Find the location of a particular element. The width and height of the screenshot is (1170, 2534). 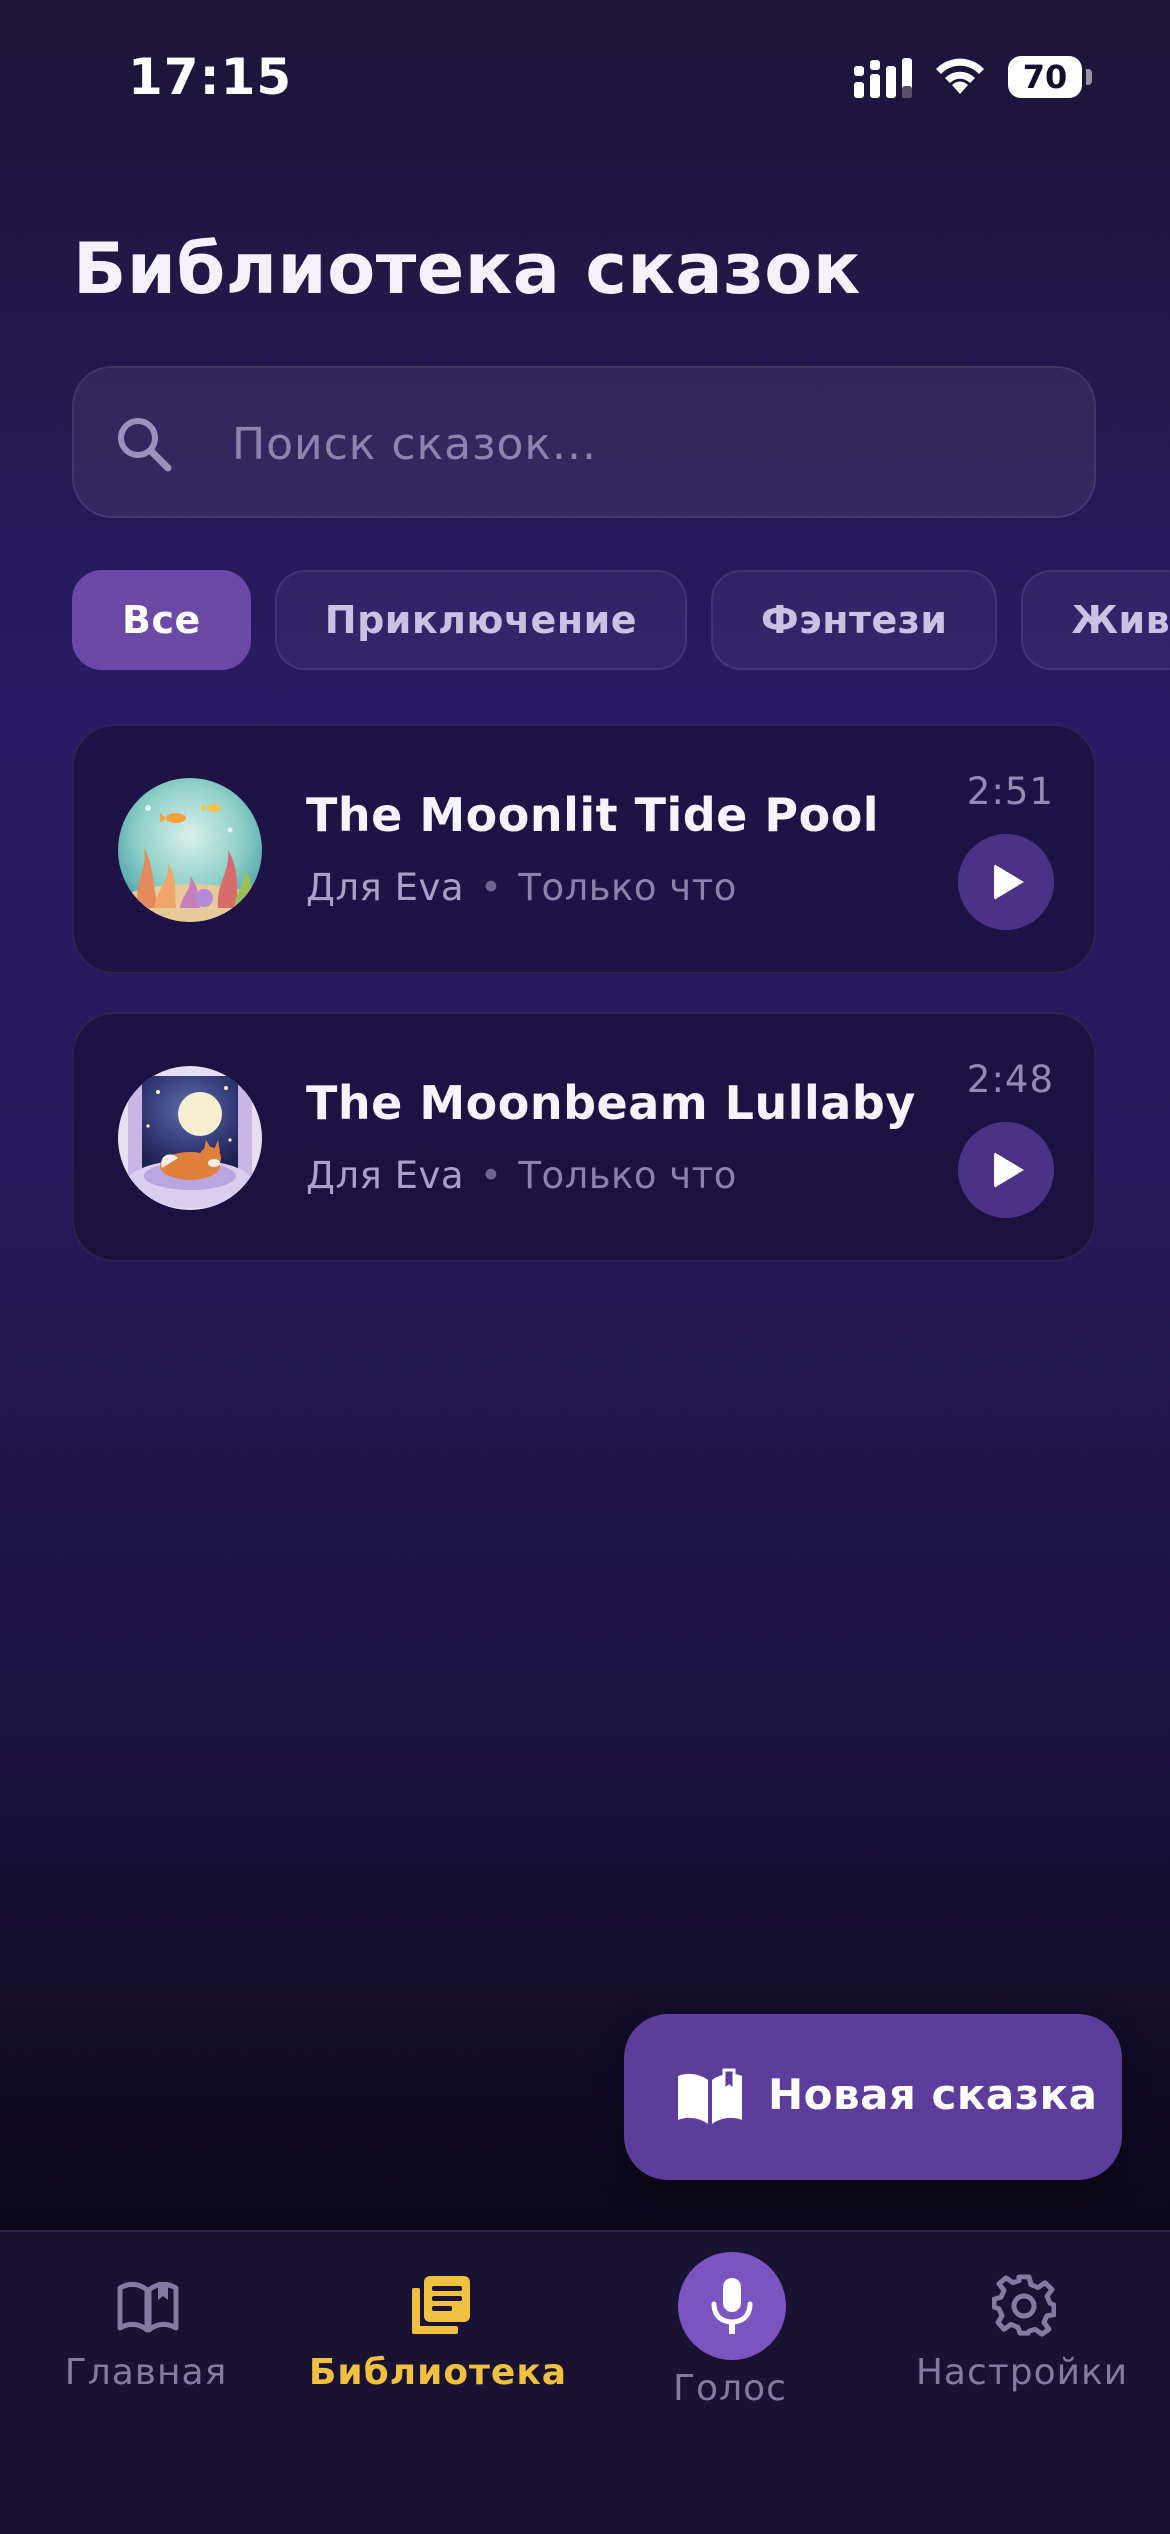

nav-settings: Настройки is located at coordinates (1022, 2347).